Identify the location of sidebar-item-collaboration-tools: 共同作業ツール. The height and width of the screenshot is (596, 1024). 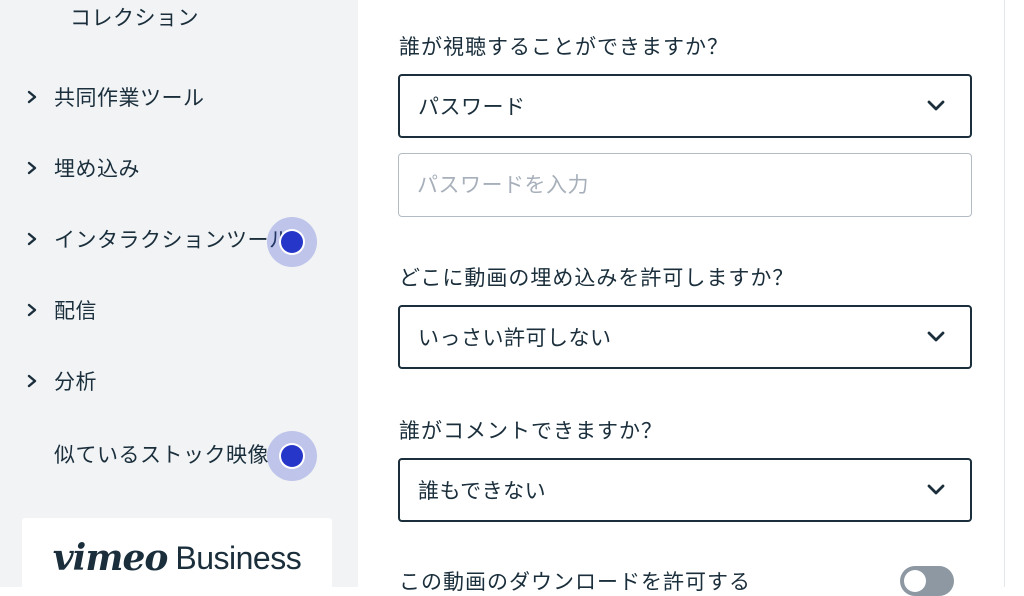
(115, 97).